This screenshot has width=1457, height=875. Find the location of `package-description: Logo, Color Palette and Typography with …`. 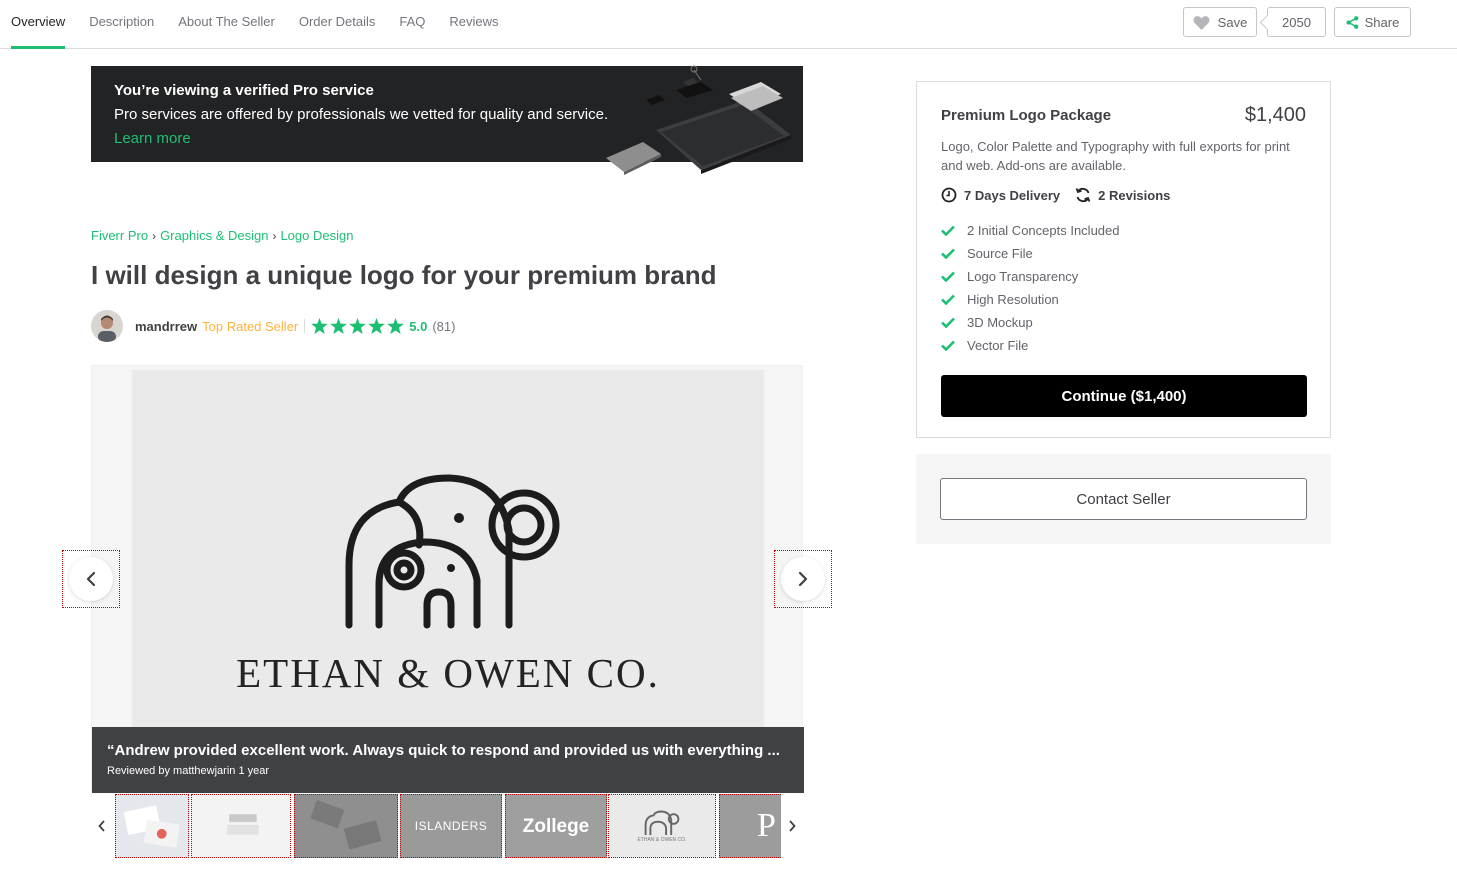

package-description: Logo, Color Palette and Typography with … is located at coordinates (1115, 156).